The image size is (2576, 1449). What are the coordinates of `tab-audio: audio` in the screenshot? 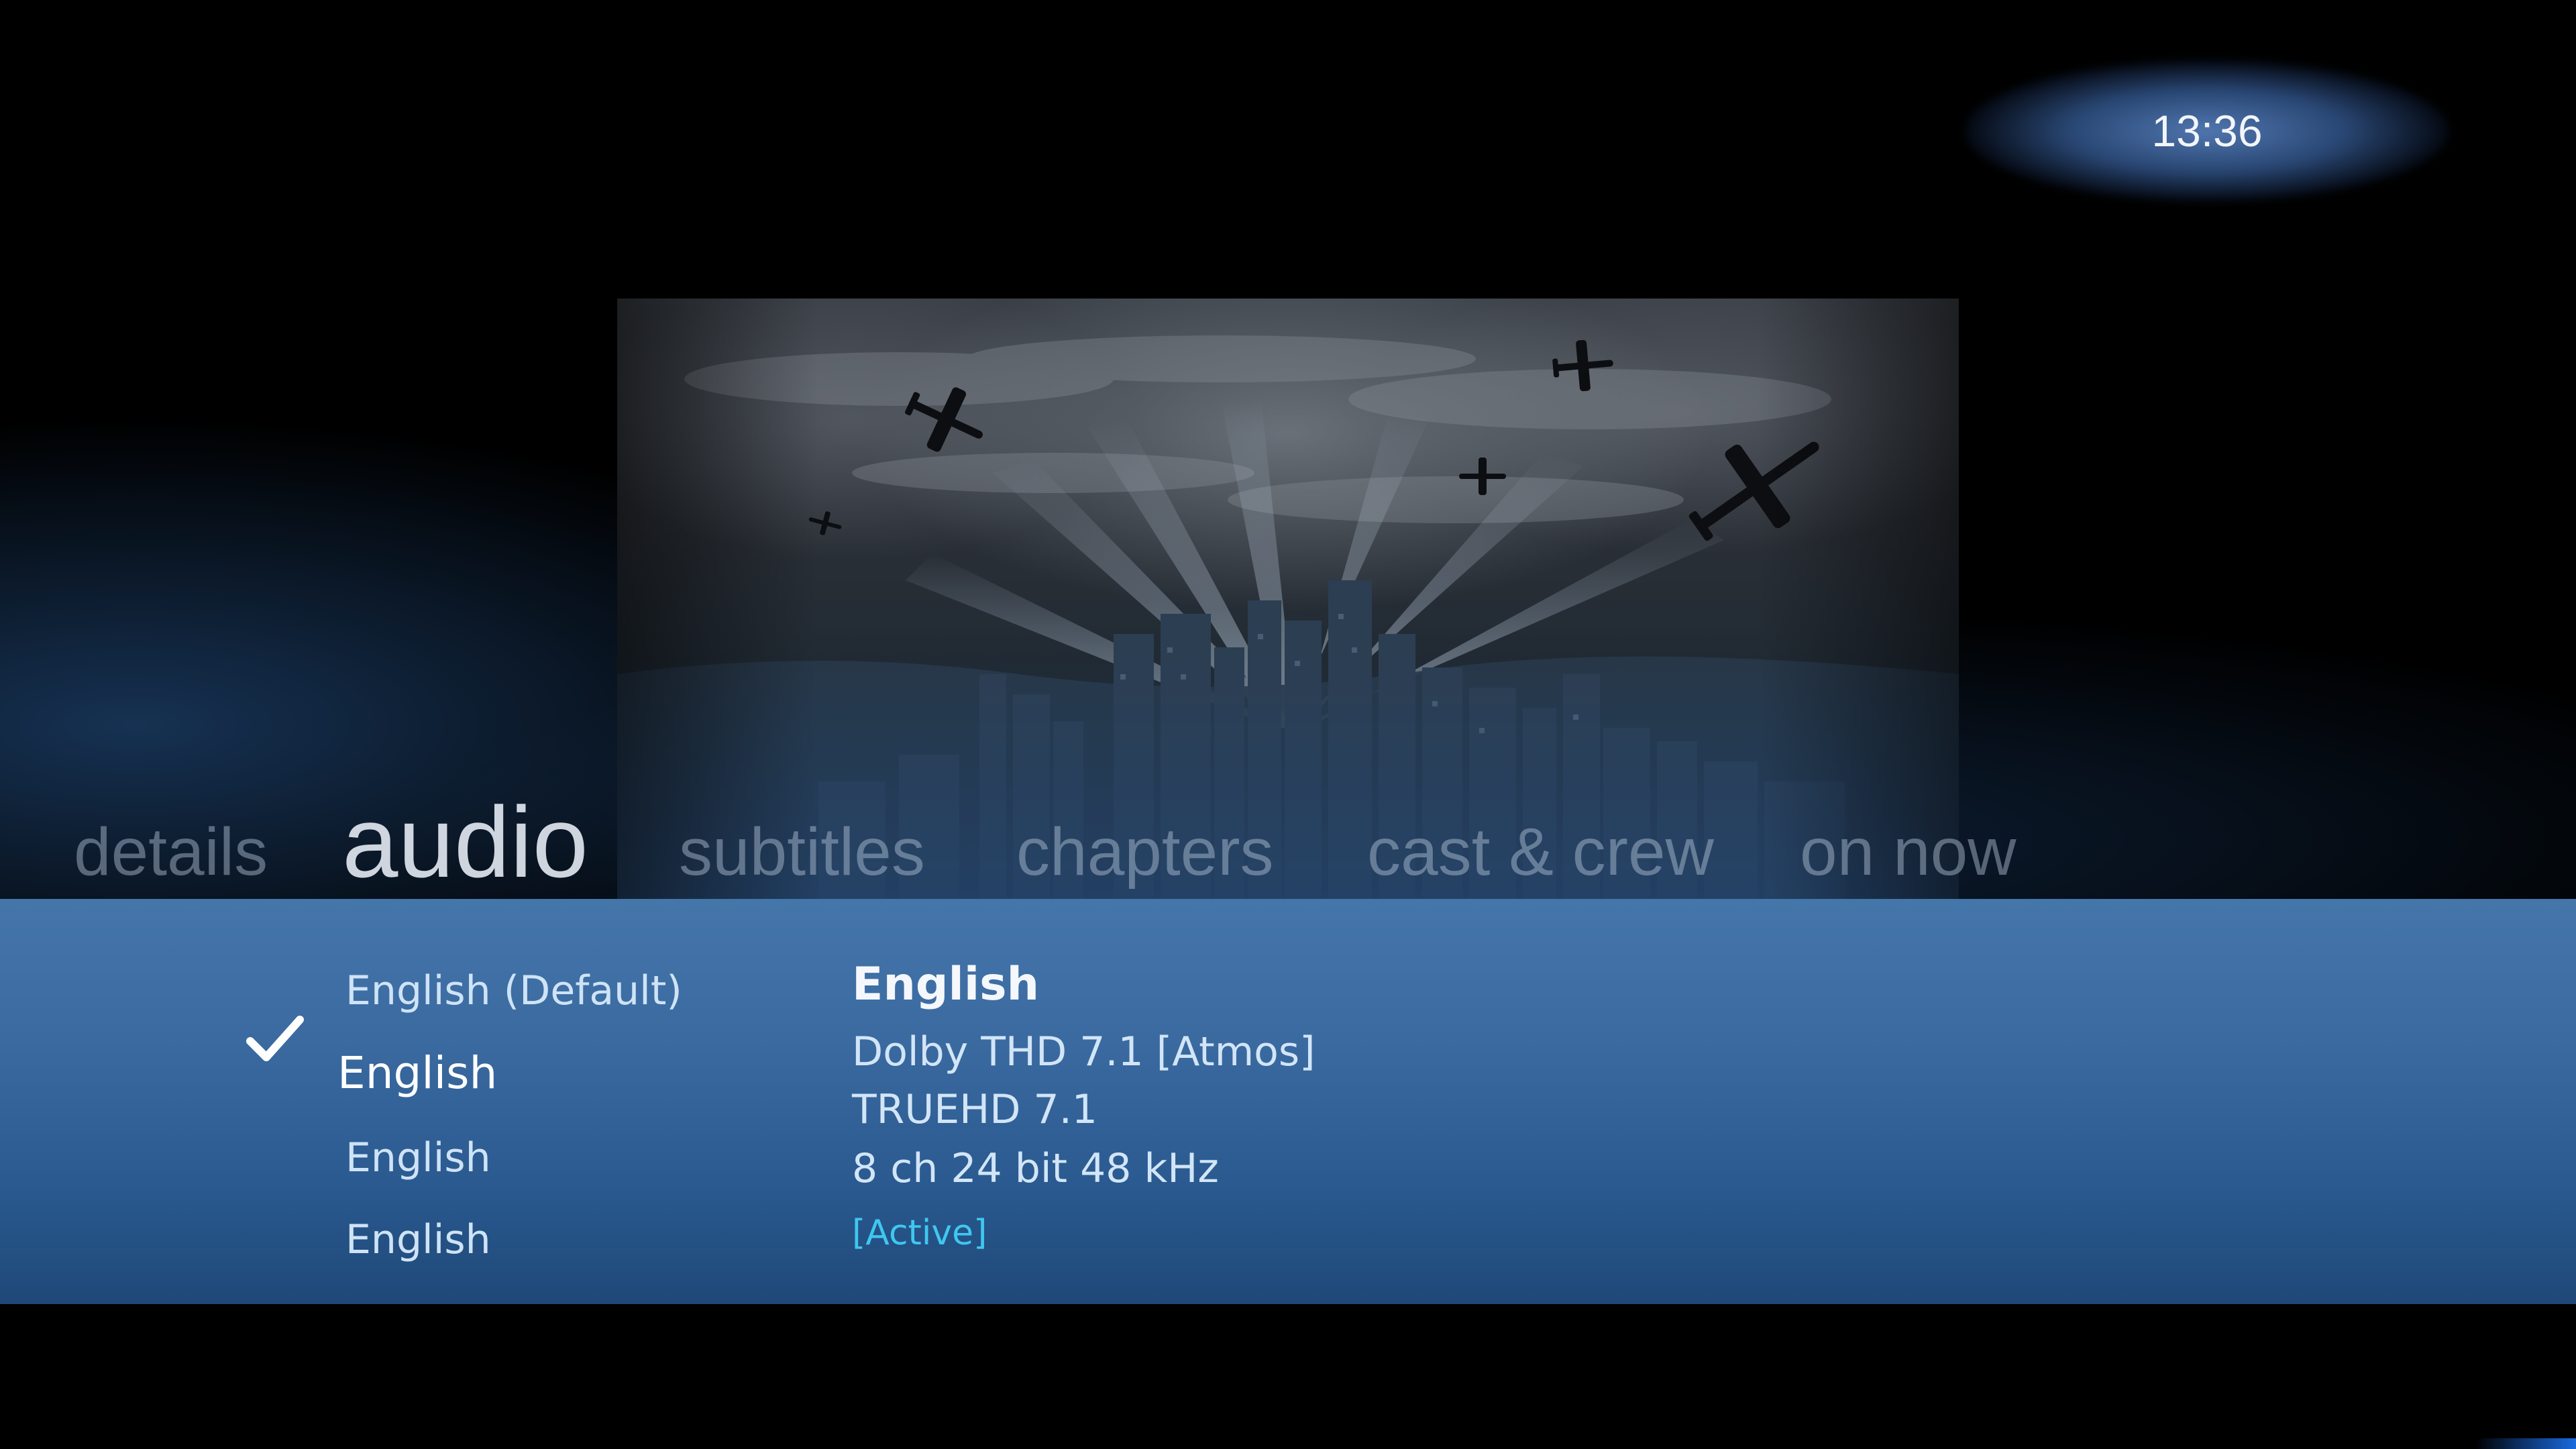 It's located at (465, 842).